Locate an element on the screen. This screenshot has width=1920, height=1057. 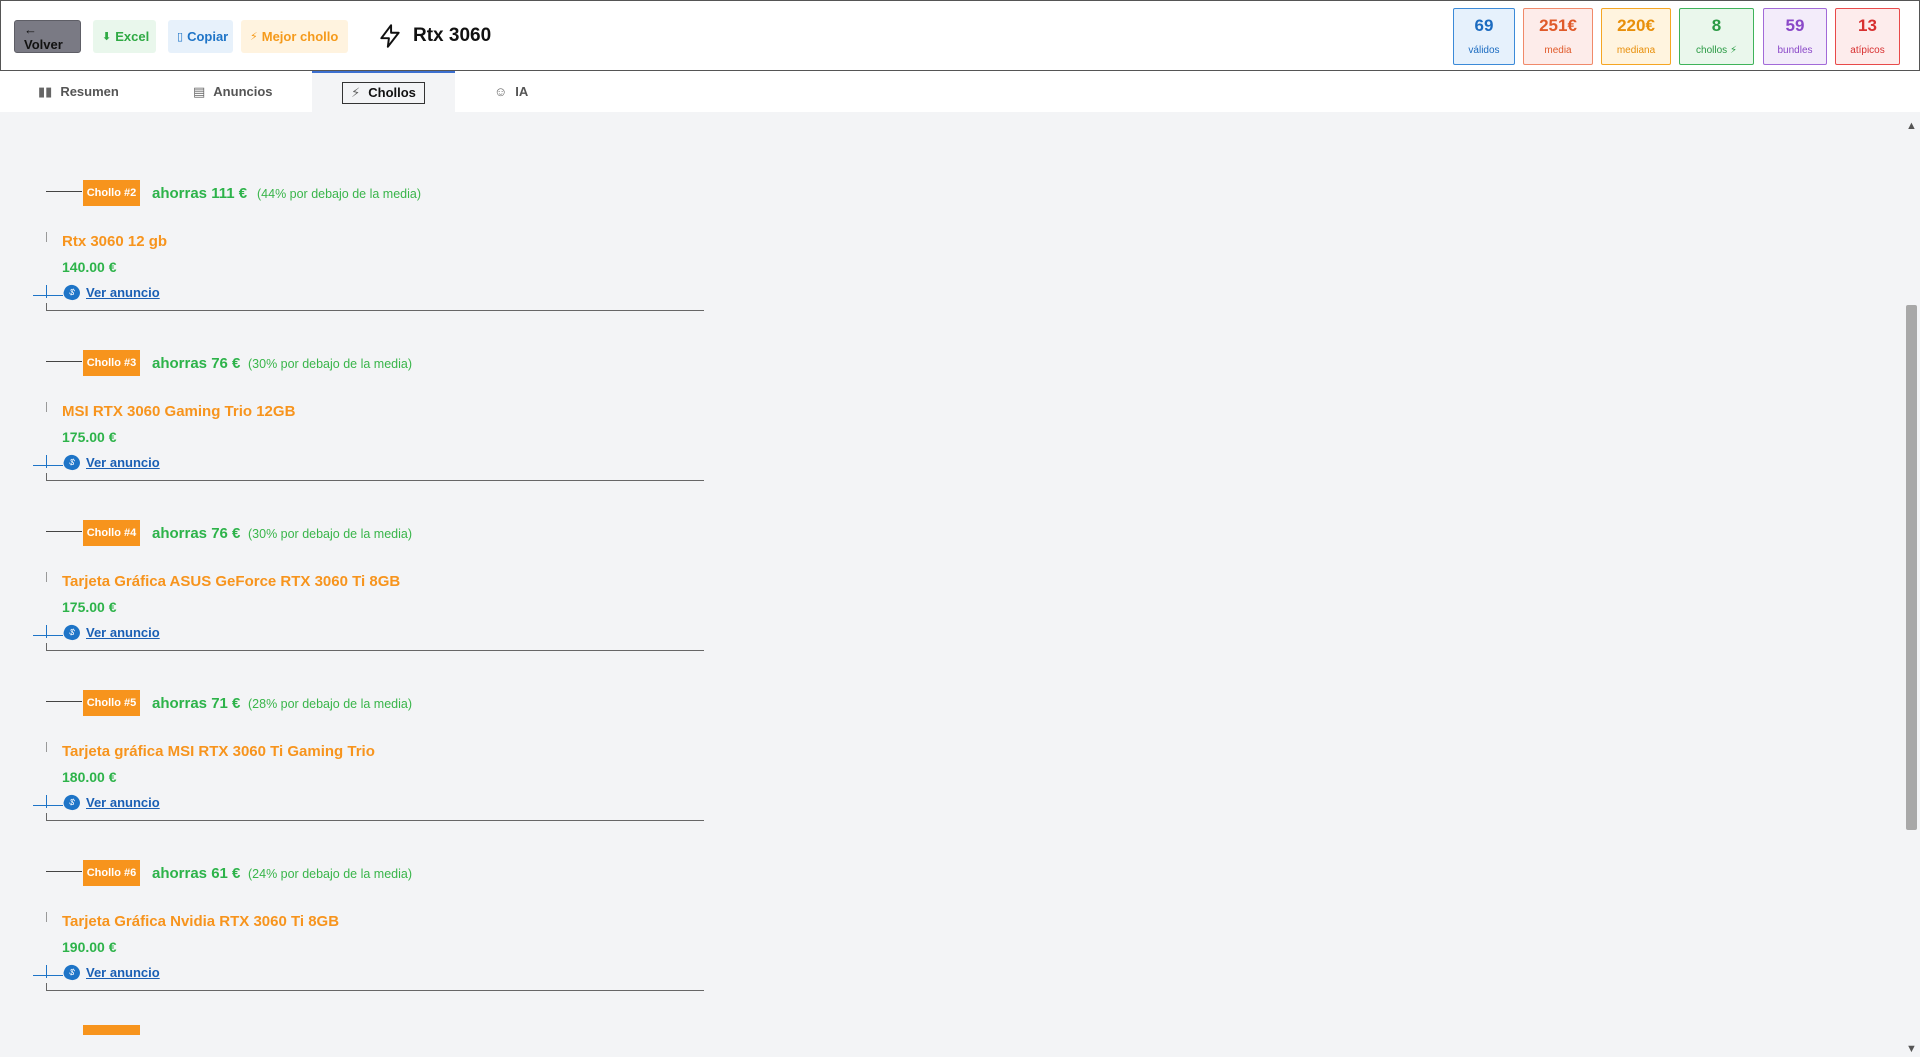
back-button: ← Volver is located at coordinates (47, 36).